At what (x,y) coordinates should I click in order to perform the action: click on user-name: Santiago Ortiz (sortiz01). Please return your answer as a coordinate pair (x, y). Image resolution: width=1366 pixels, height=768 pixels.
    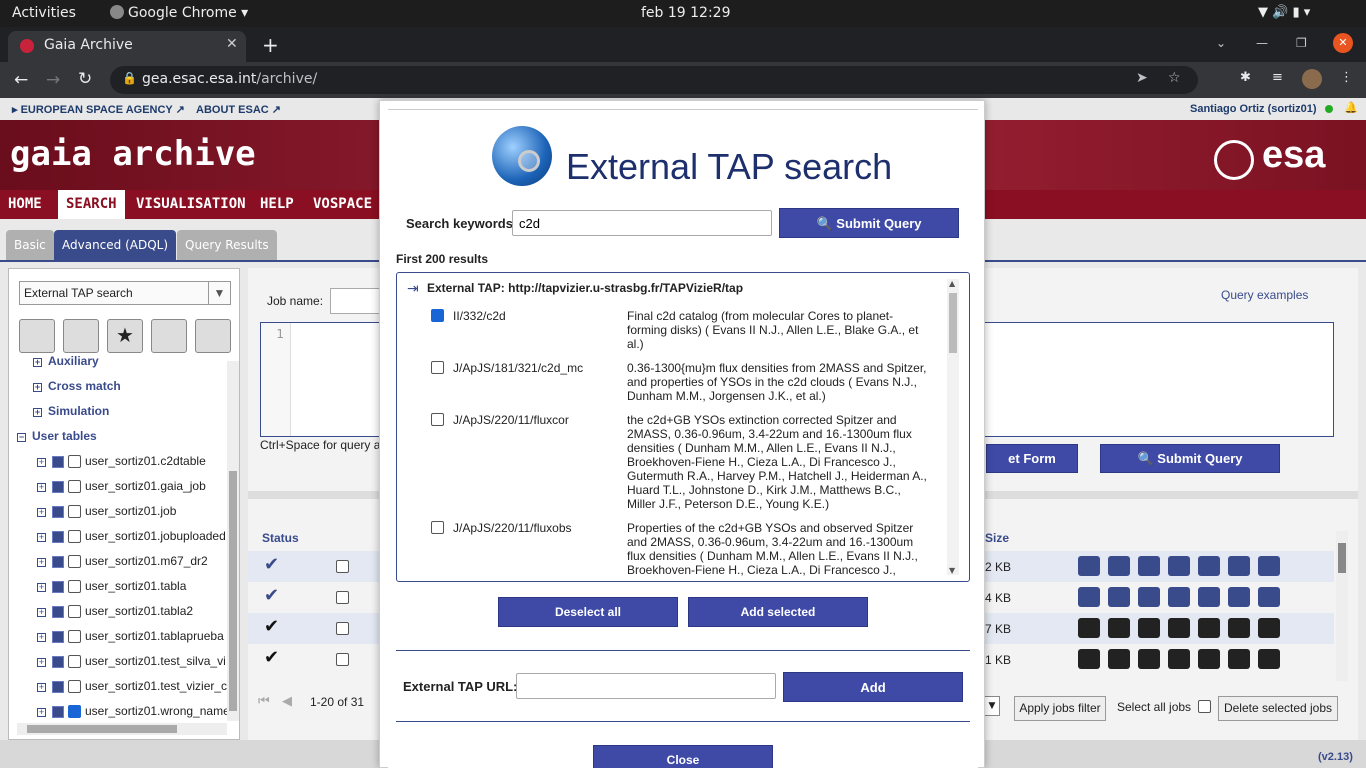
    Looking at the image, I should click on (1253, 109).